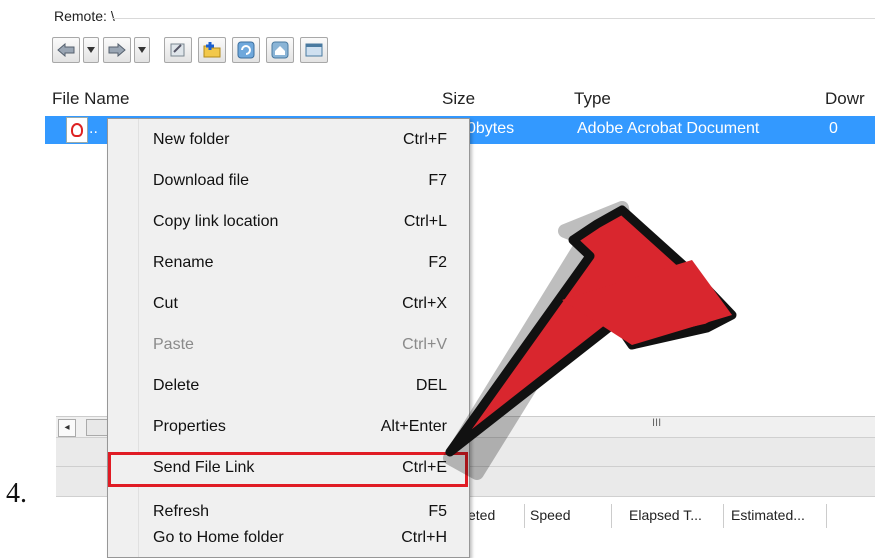 Image resolution: width=875 pixels, height=558 pixels. What do you see at coordinates (288, 347) in the screenshot?
I see `menu-item-paste: Paste Ctrl+V` at bounding box center [288, 347].